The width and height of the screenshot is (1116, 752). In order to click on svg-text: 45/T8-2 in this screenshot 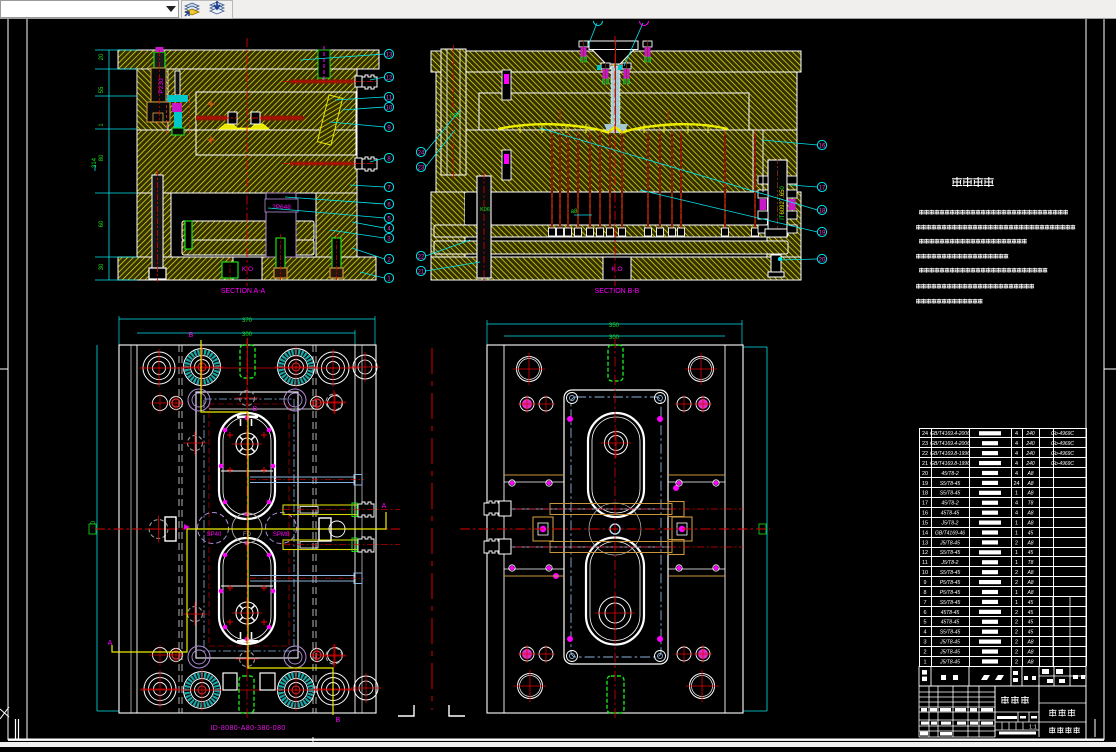, I will do `click(949, 504)`.